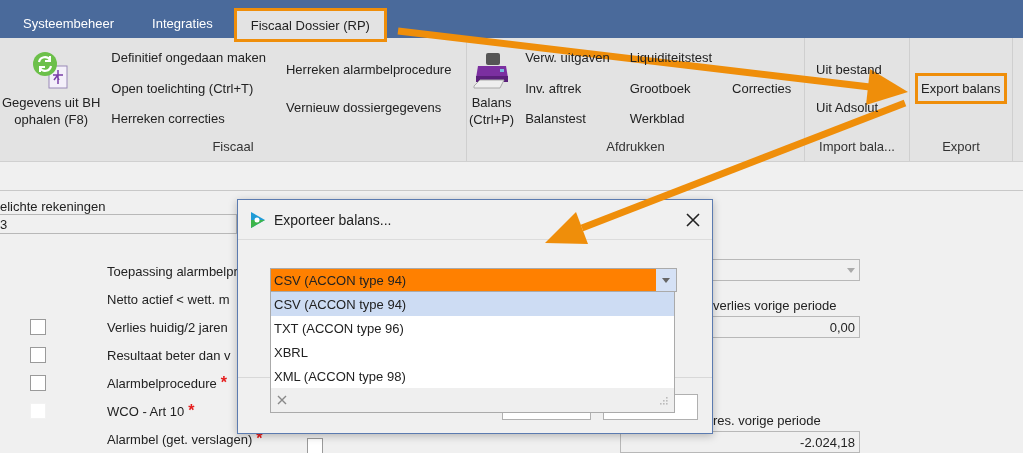 The height and width of the screenshot is (453, 1023). I want to click on ribbon-item: Correcties, so click(762, 88).